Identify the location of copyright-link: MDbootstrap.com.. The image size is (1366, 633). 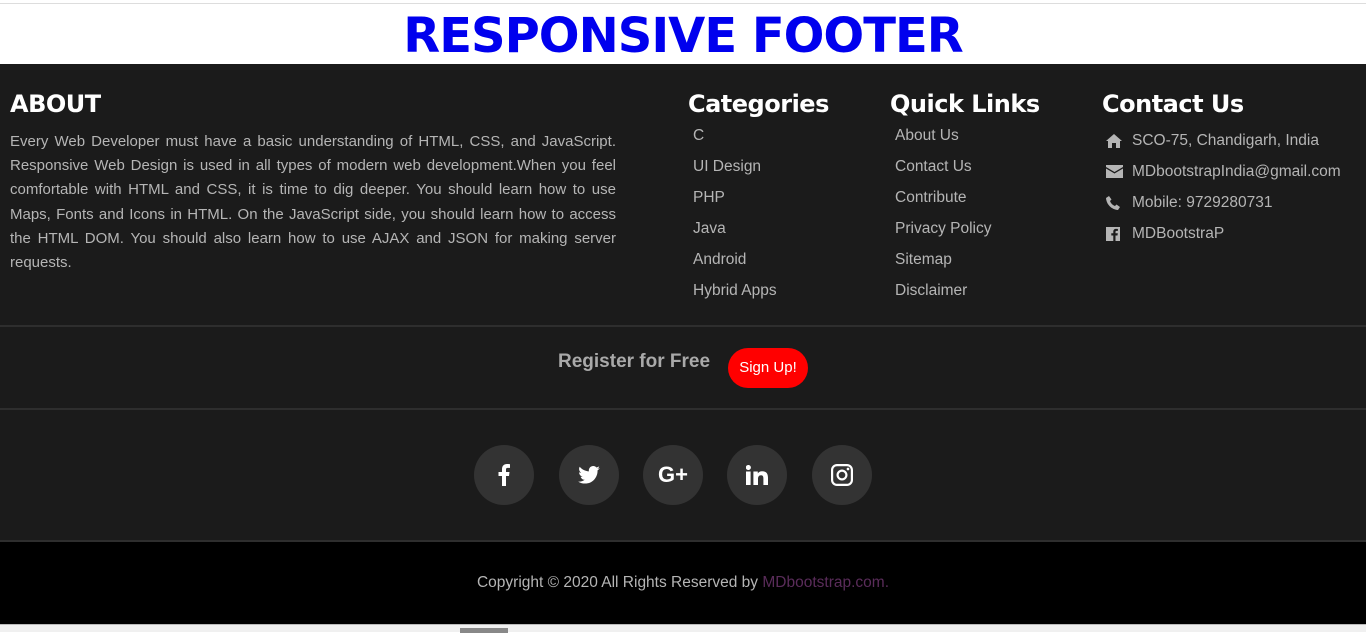
(825, 582).